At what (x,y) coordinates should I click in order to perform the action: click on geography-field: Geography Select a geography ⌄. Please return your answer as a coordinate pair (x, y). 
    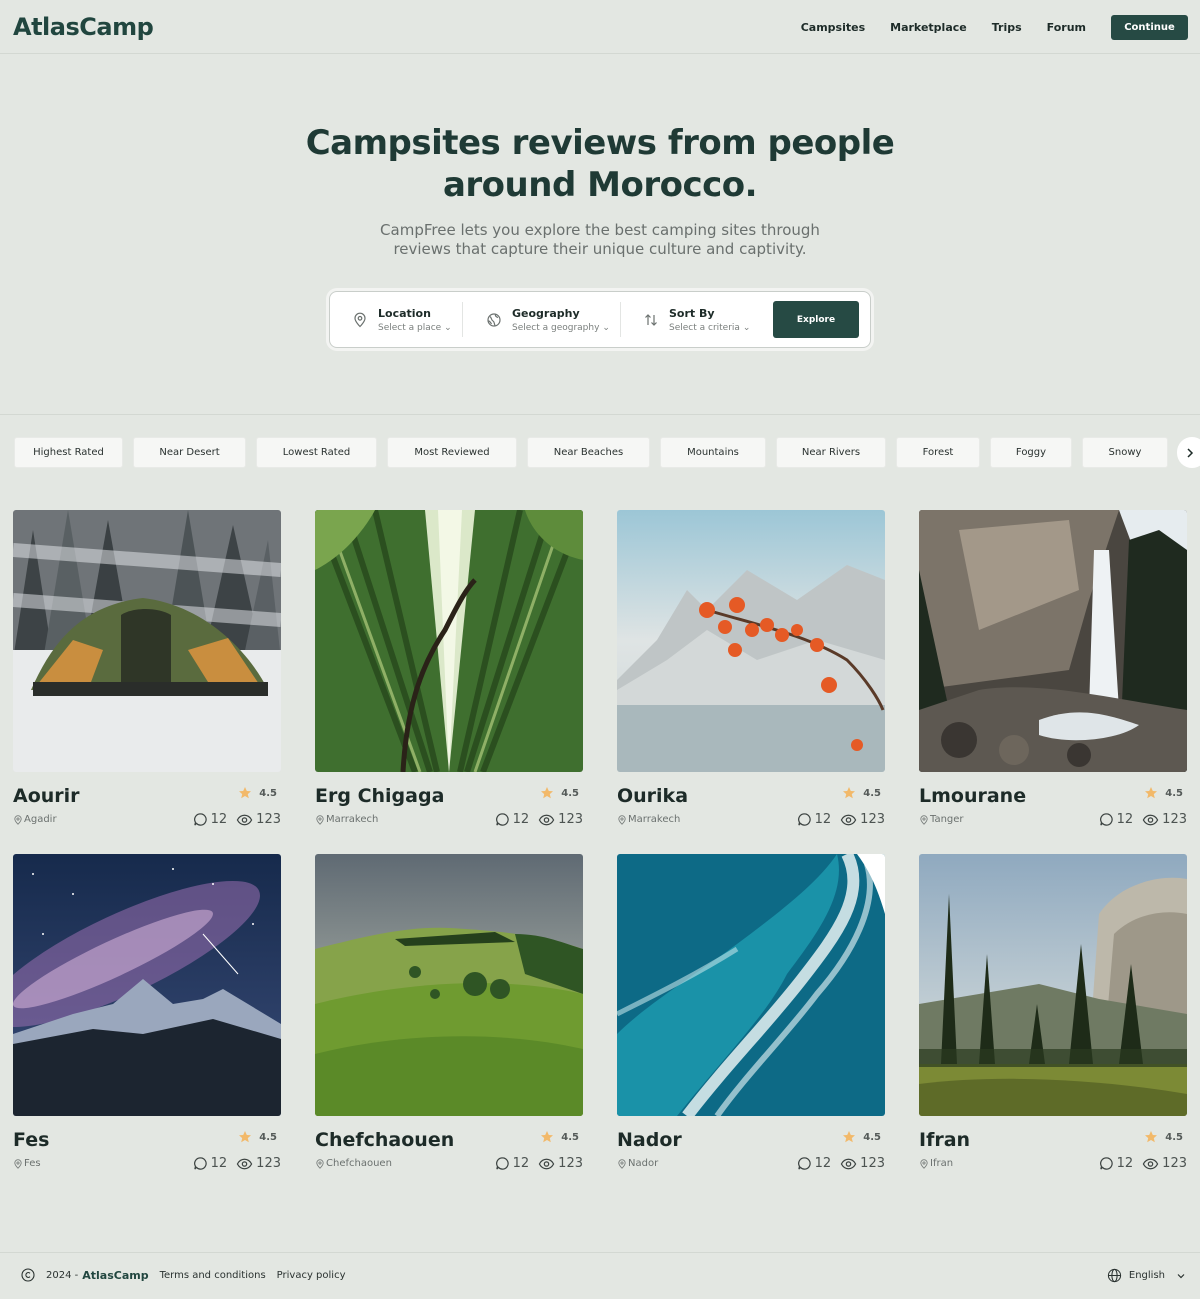
    Looking at the image, I should click on (548, 319).